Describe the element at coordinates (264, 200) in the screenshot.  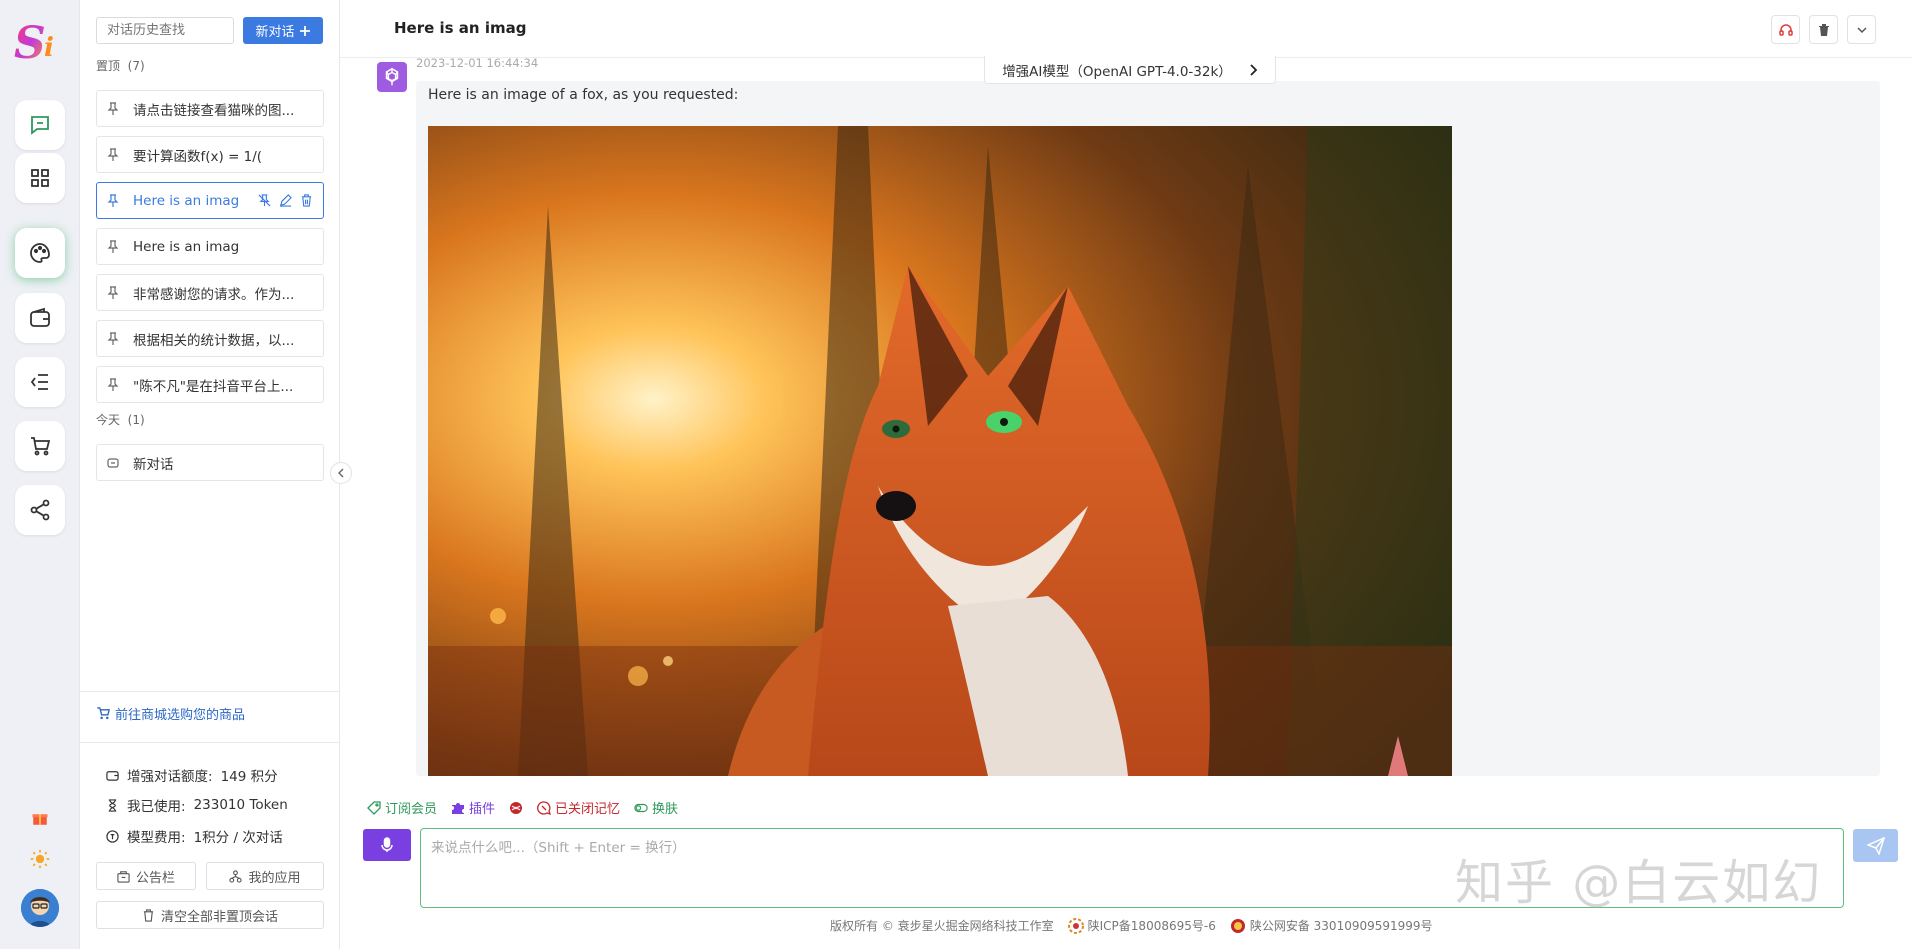
I see `unpin-icon` at that location.